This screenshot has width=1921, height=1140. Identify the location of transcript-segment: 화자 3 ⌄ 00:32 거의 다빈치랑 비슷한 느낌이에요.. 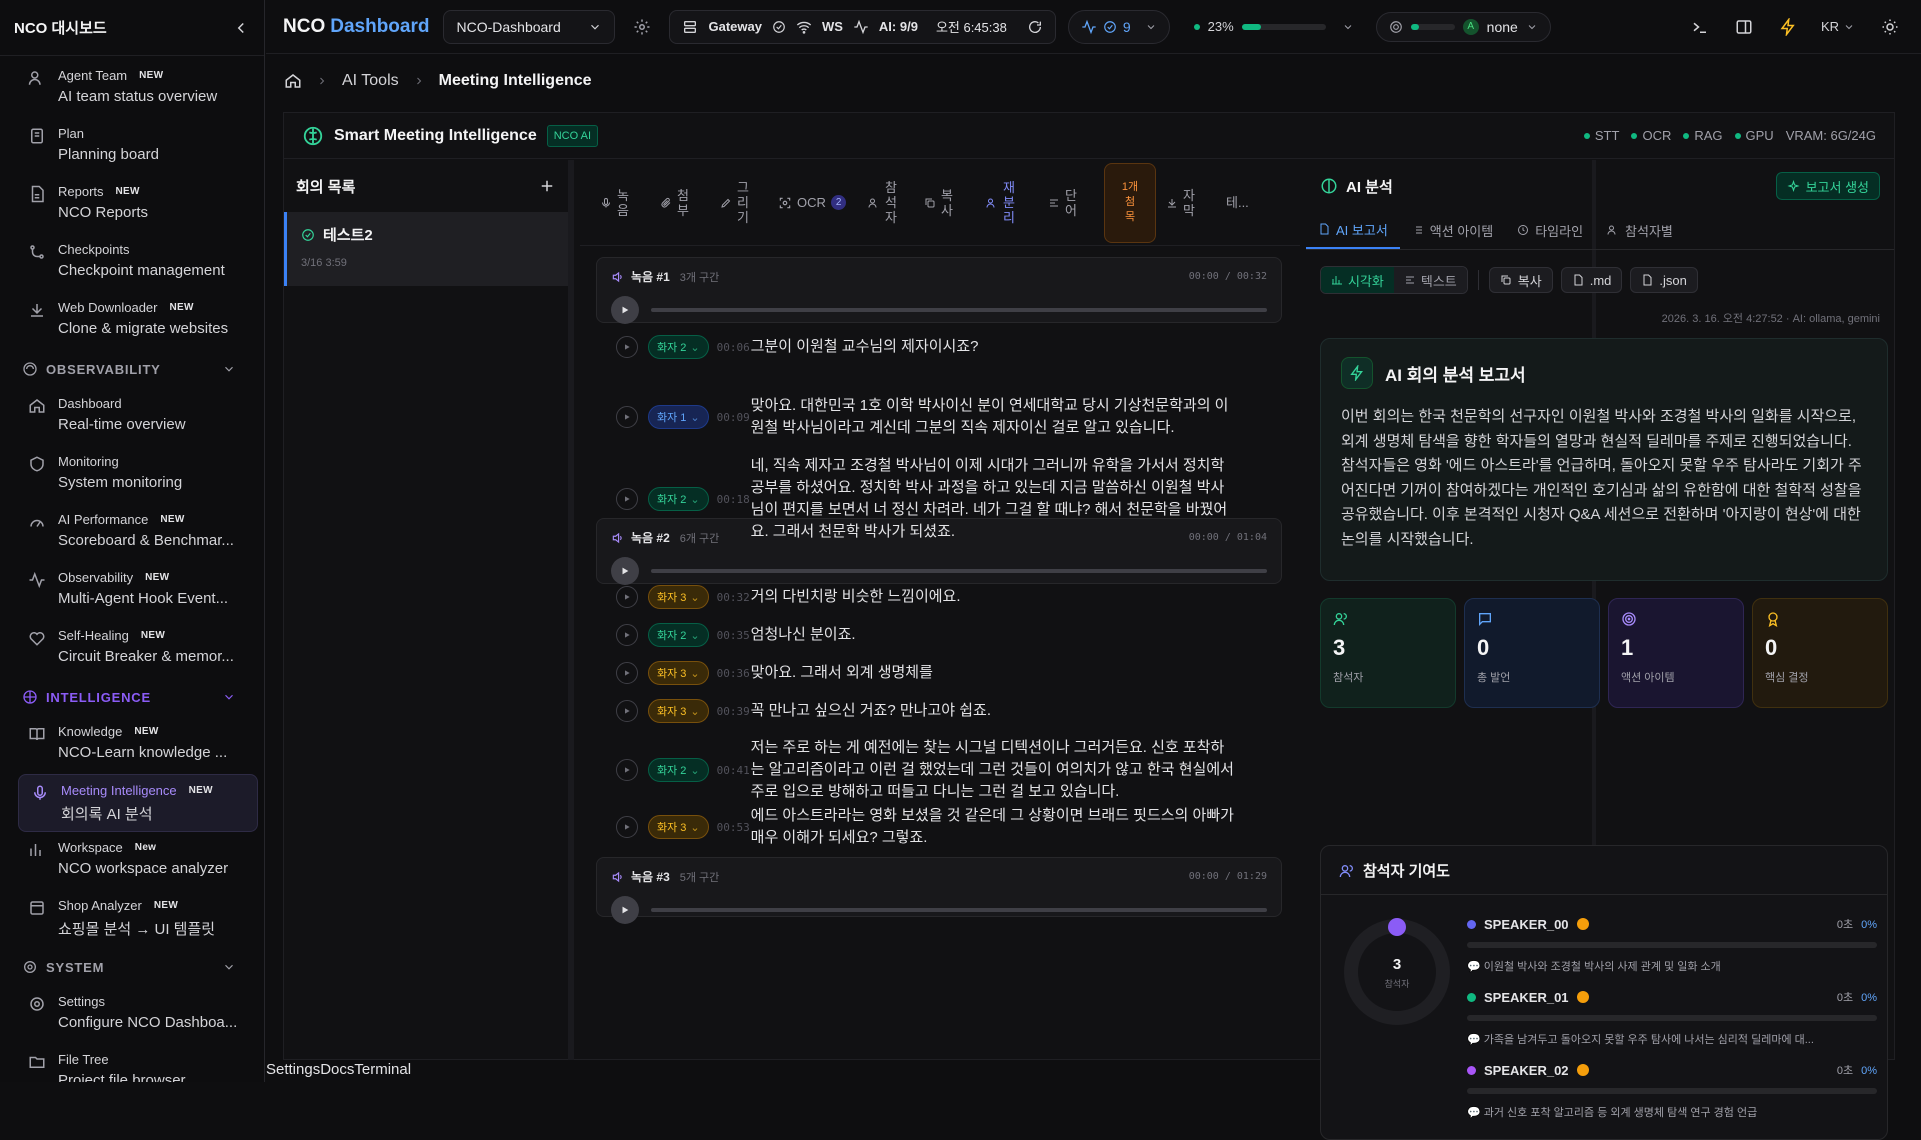
(926, 597).